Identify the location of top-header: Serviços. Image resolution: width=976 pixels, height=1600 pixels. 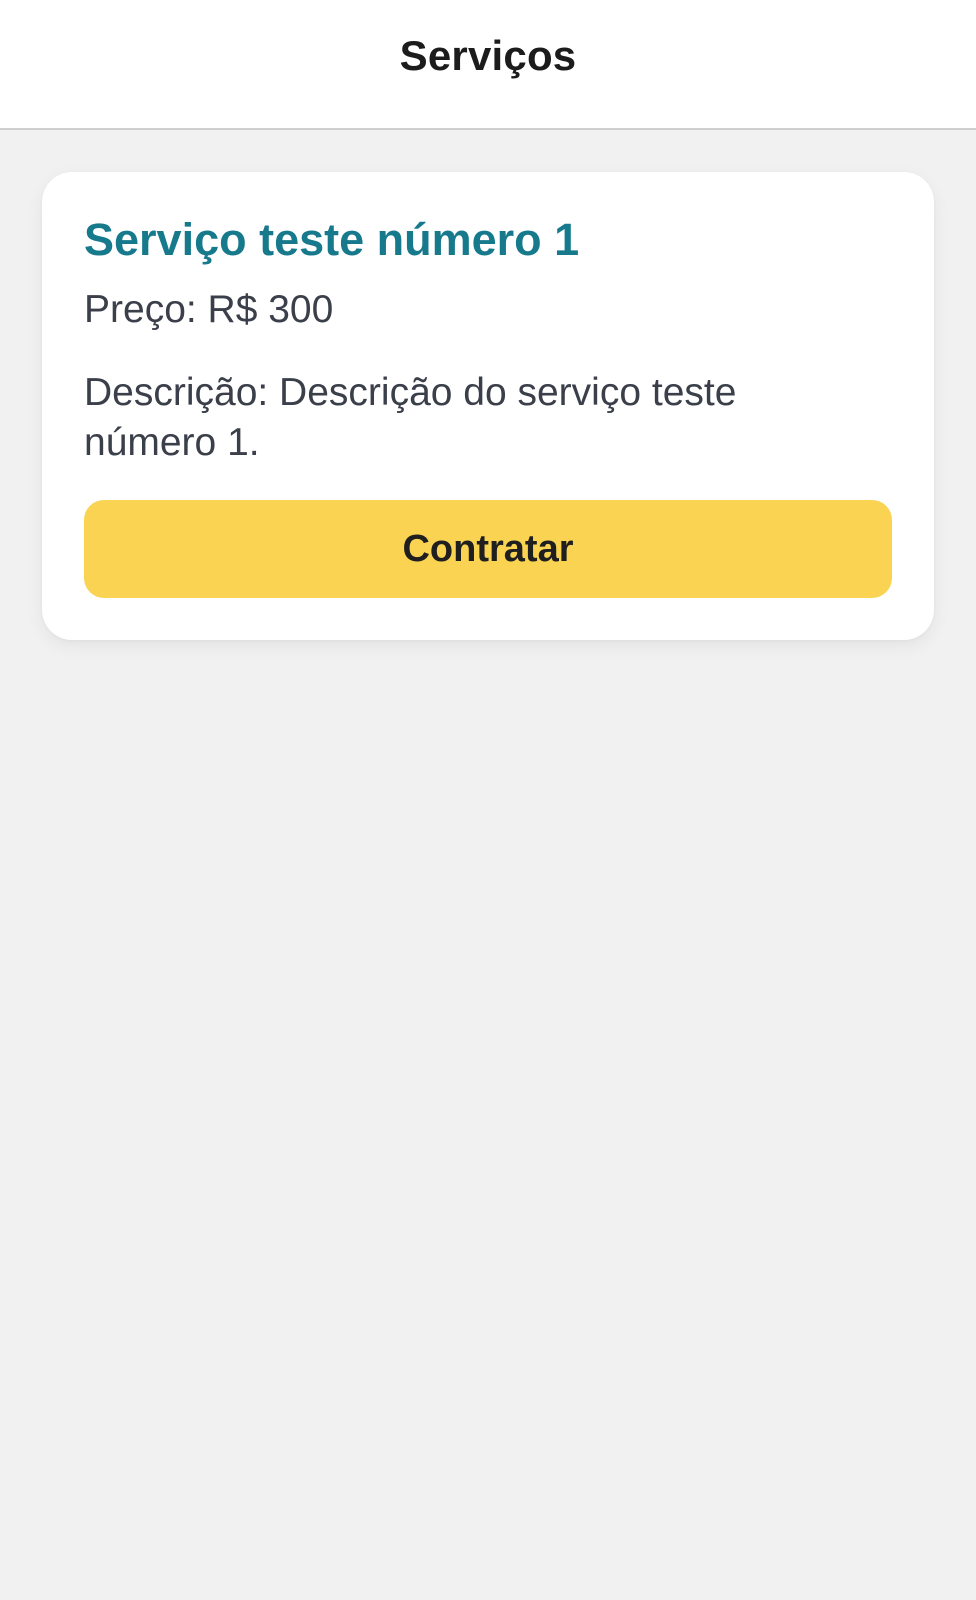
(488, 65).